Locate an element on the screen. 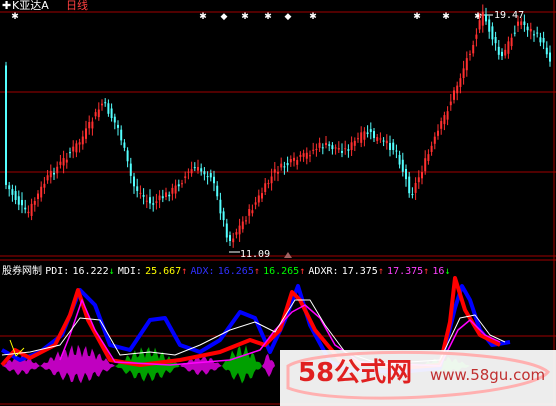  cursor-marker-icon is located at coordinates (288, 255).